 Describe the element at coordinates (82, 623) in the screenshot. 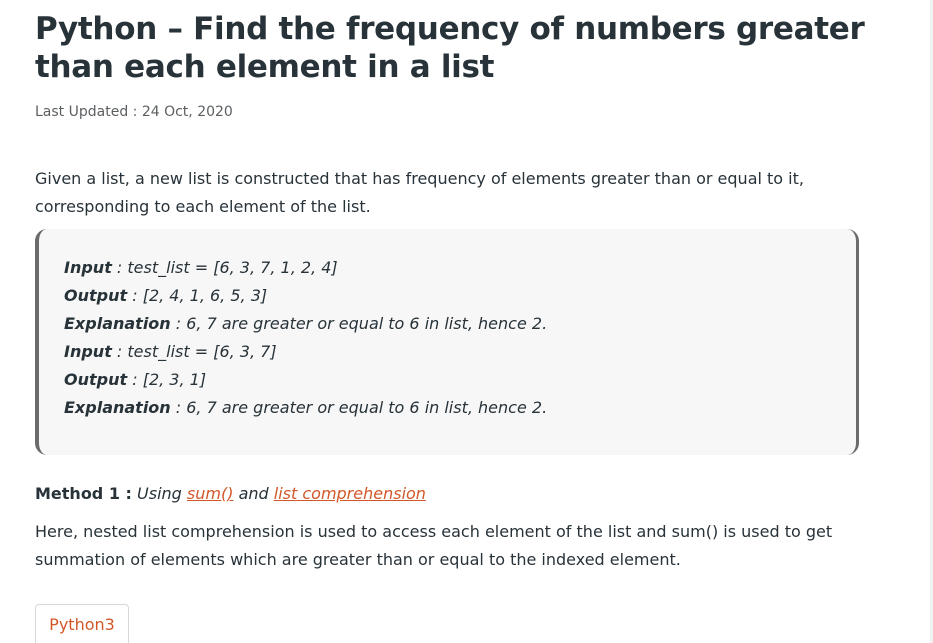

I see `code-language-tab: Python3` at that location.